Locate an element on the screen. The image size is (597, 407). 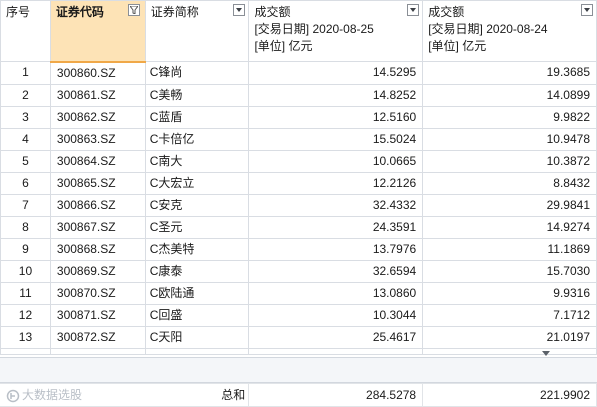
table-row: 7 300866.SZ C安克 32.4332 29.9841 is located at coordinates (298, 205).